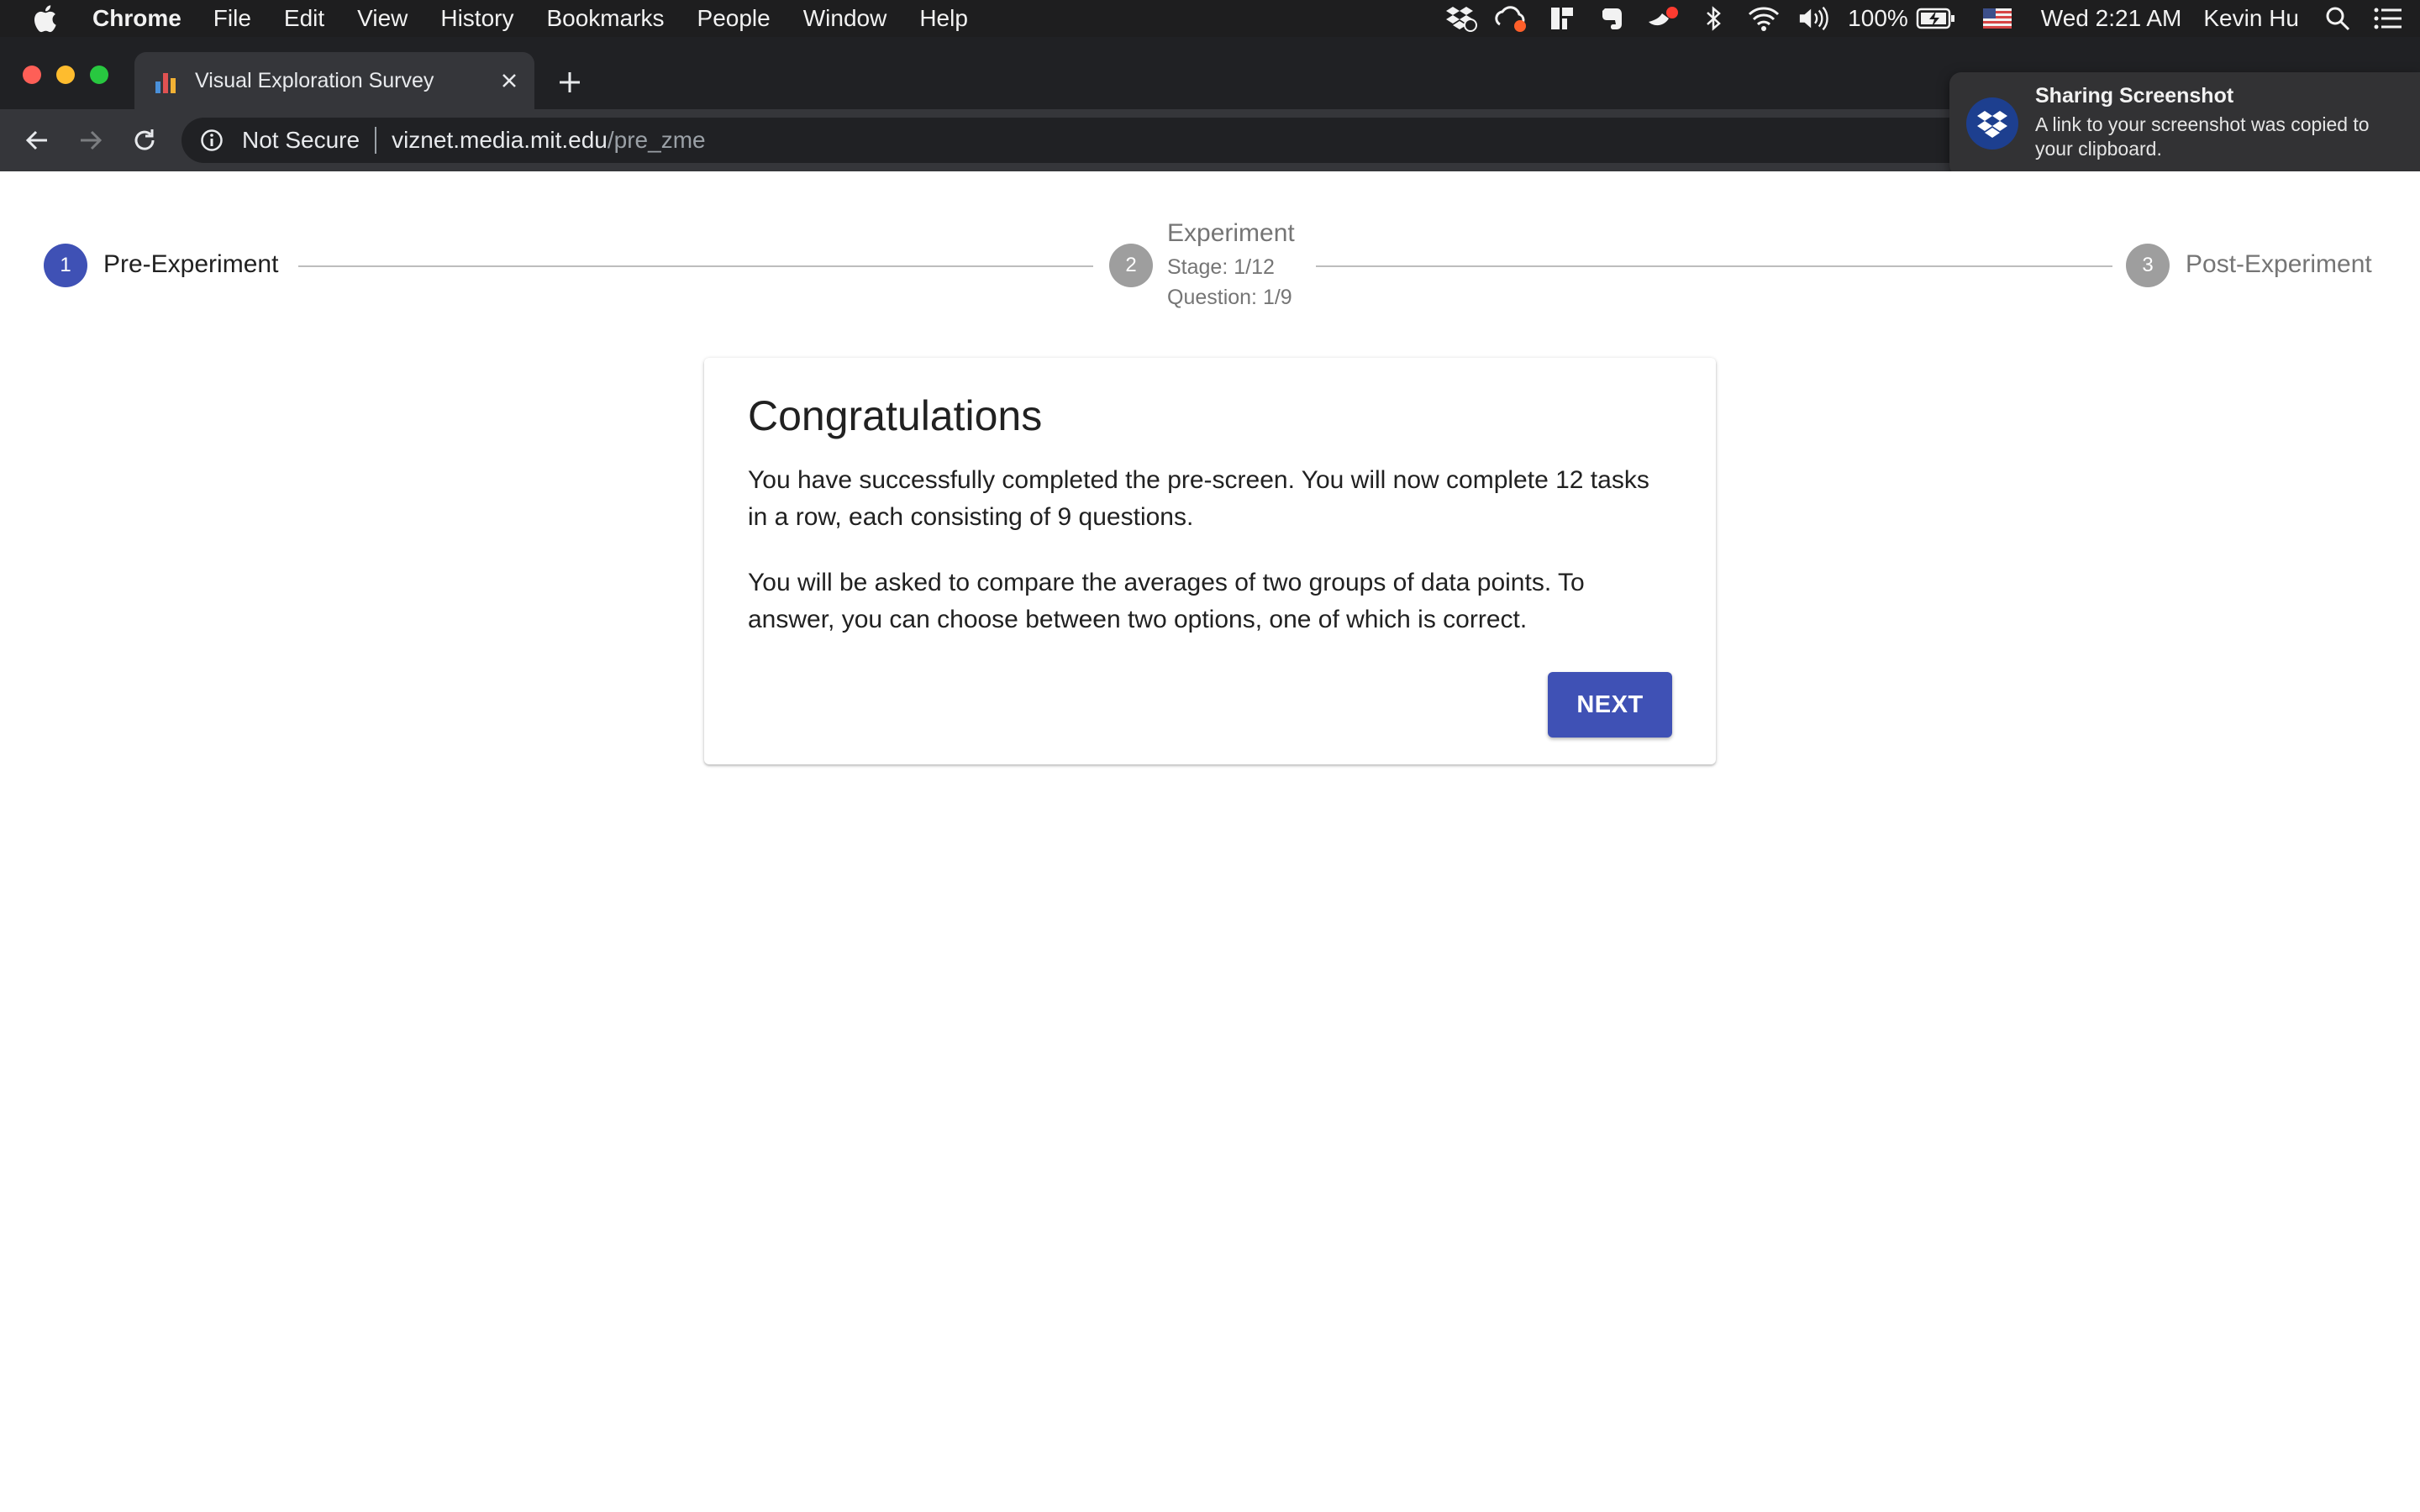  Describe the element at coordinates (1461, 18) in the screenshot. I see `dropbox-sync-icon` at that location.